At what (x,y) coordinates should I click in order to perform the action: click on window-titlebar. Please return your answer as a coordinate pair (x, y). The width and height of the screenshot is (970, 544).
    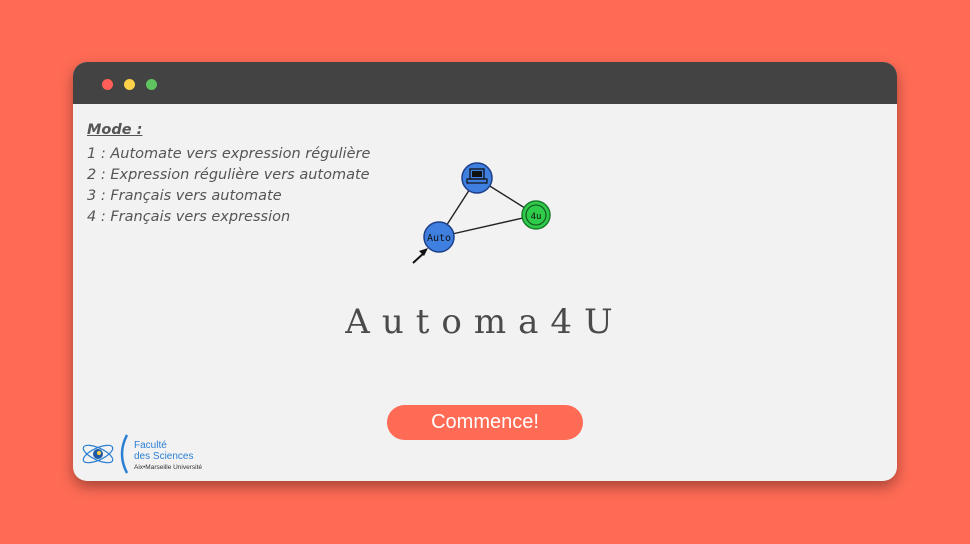
    Looking at the image, I should click on (485, 83).